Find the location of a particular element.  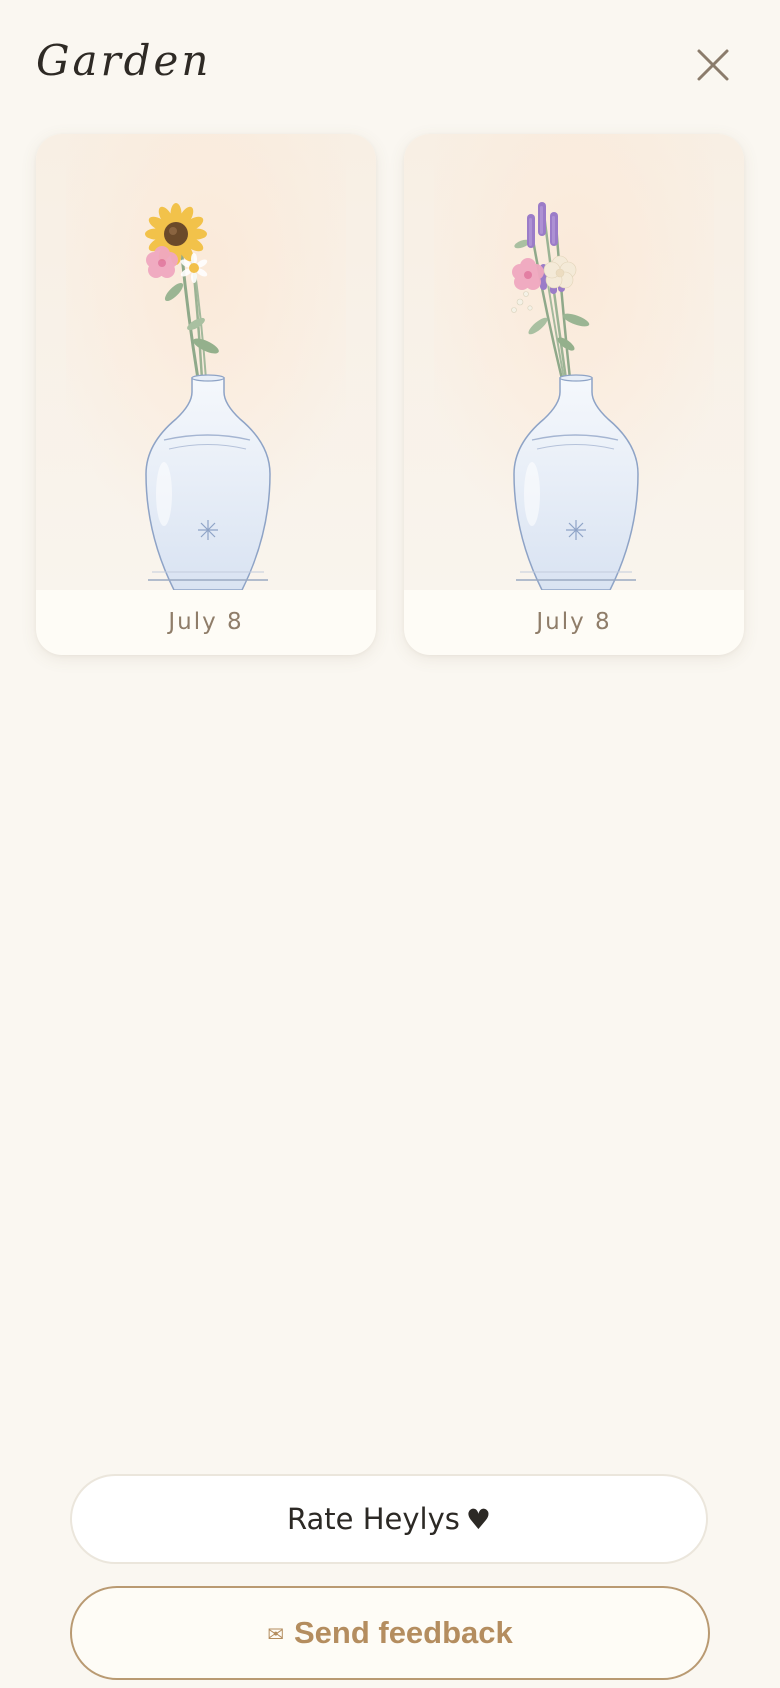

rate-button-label: Rate Heylys is located at coordinates (373, 1519).